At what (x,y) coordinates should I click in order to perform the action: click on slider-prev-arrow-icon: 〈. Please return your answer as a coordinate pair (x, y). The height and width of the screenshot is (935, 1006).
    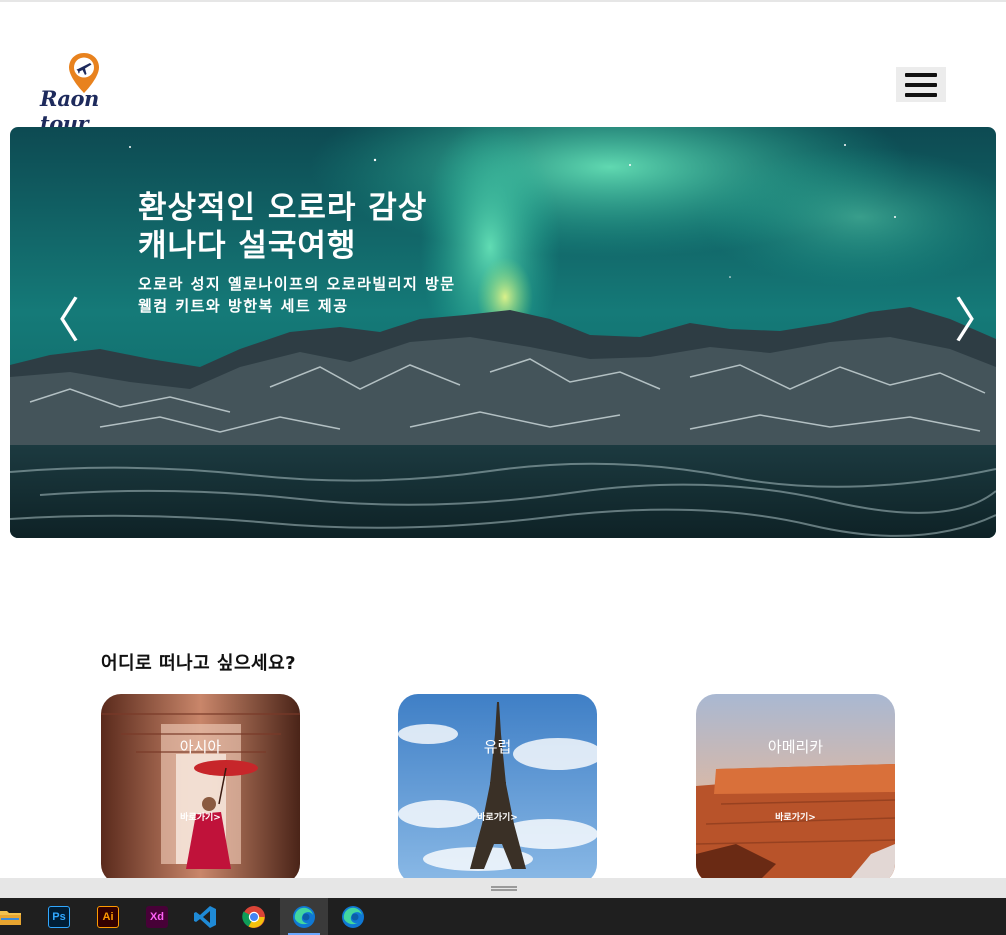
    Looking at the image, I should click on (56, 321).